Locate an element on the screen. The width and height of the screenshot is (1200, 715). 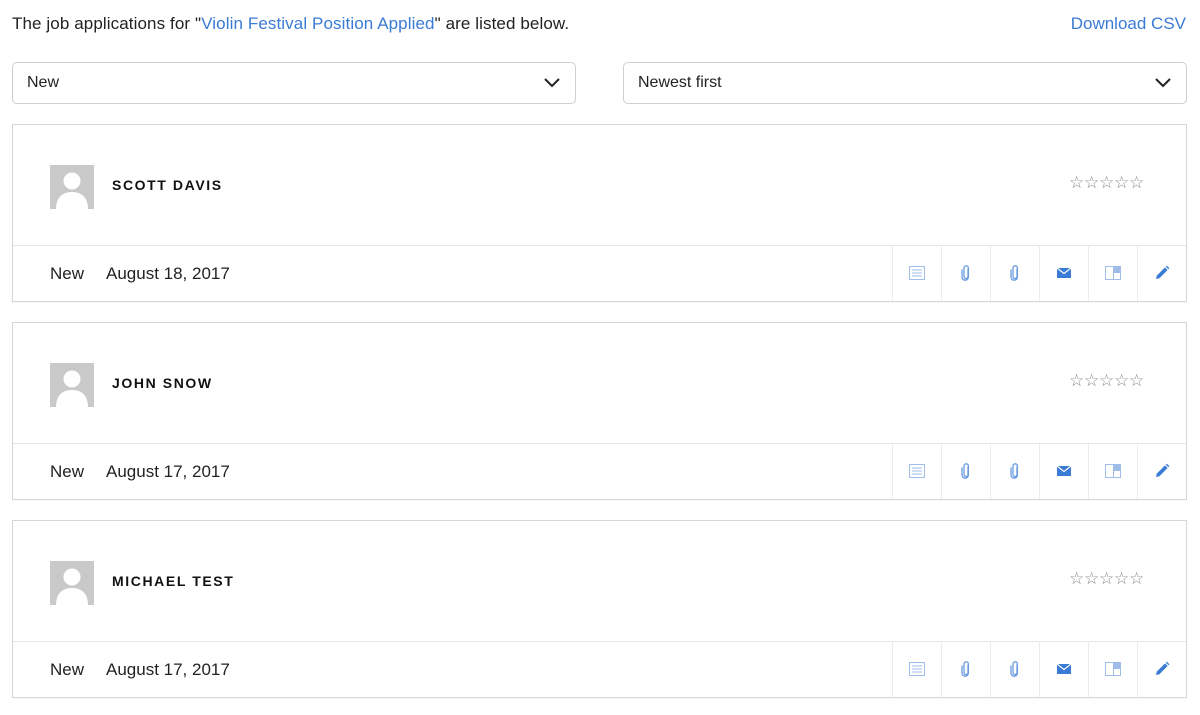
status-filter-value: New is located at coordinates (43, 82).